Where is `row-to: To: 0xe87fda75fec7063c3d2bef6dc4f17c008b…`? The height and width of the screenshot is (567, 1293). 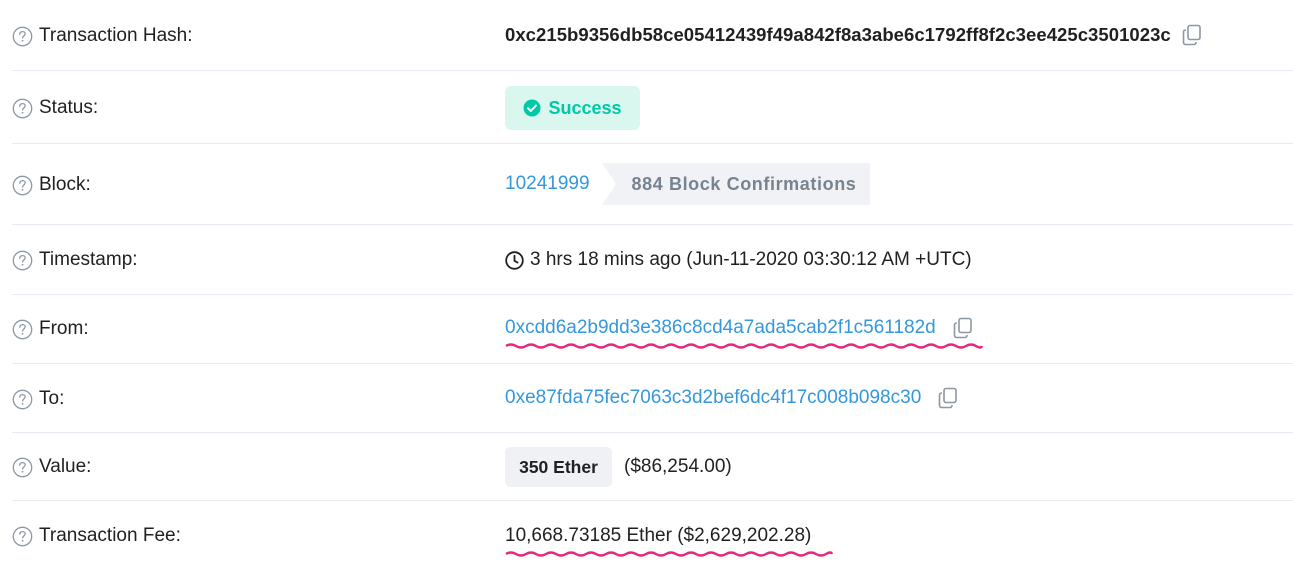
row-to: To: 0xe87fda75fec7063c3d2bef6dc4f17c008b… is located at coordinates (652, 398).